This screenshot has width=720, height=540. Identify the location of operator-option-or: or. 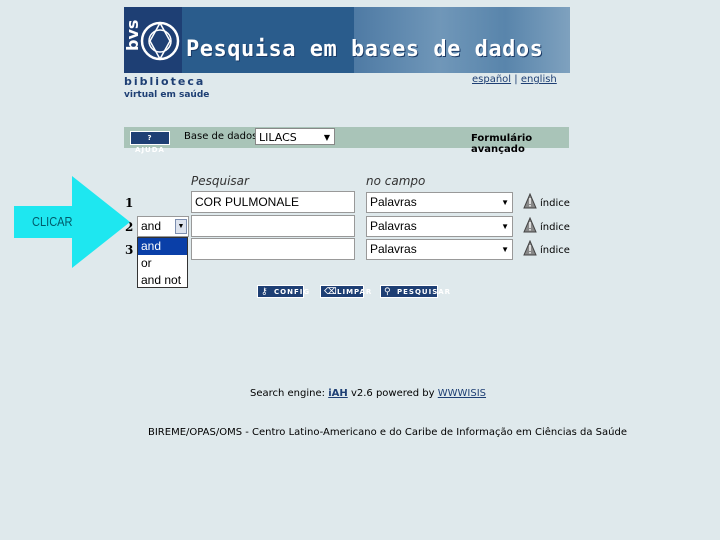
(162, 263).